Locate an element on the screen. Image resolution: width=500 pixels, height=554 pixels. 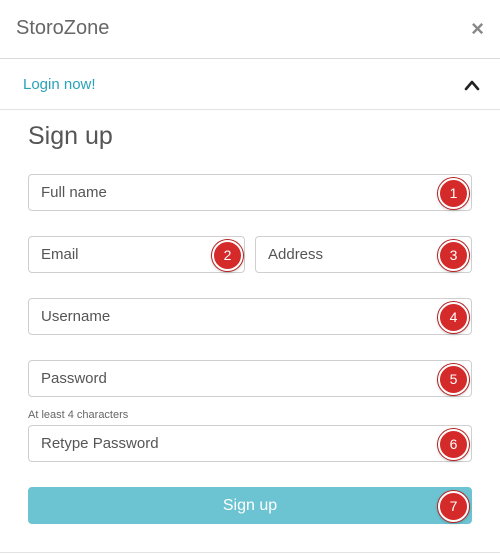
password-input is located at coordinates (250, 378).